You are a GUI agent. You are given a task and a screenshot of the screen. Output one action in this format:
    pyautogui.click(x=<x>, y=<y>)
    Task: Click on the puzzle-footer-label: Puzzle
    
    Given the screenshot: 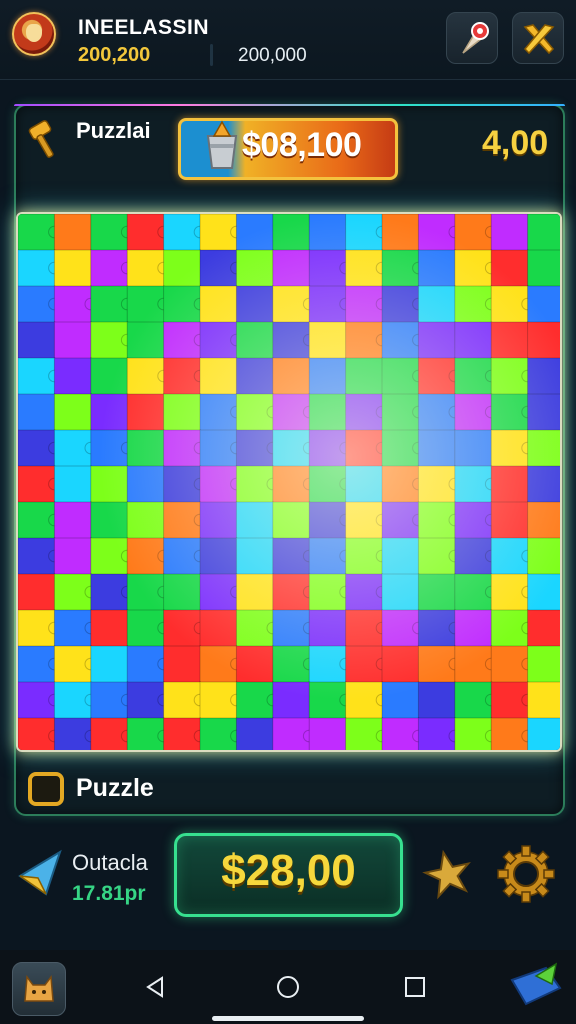 What is the action you would take?
    pyautogui.click(x=115, y=788)
    